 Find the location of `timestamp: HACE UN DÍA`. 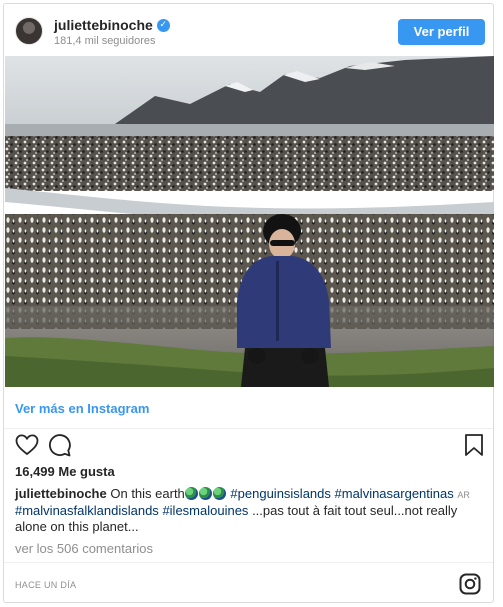

timestamp: HACE UN DÍA is located at coordinates (45, 585).